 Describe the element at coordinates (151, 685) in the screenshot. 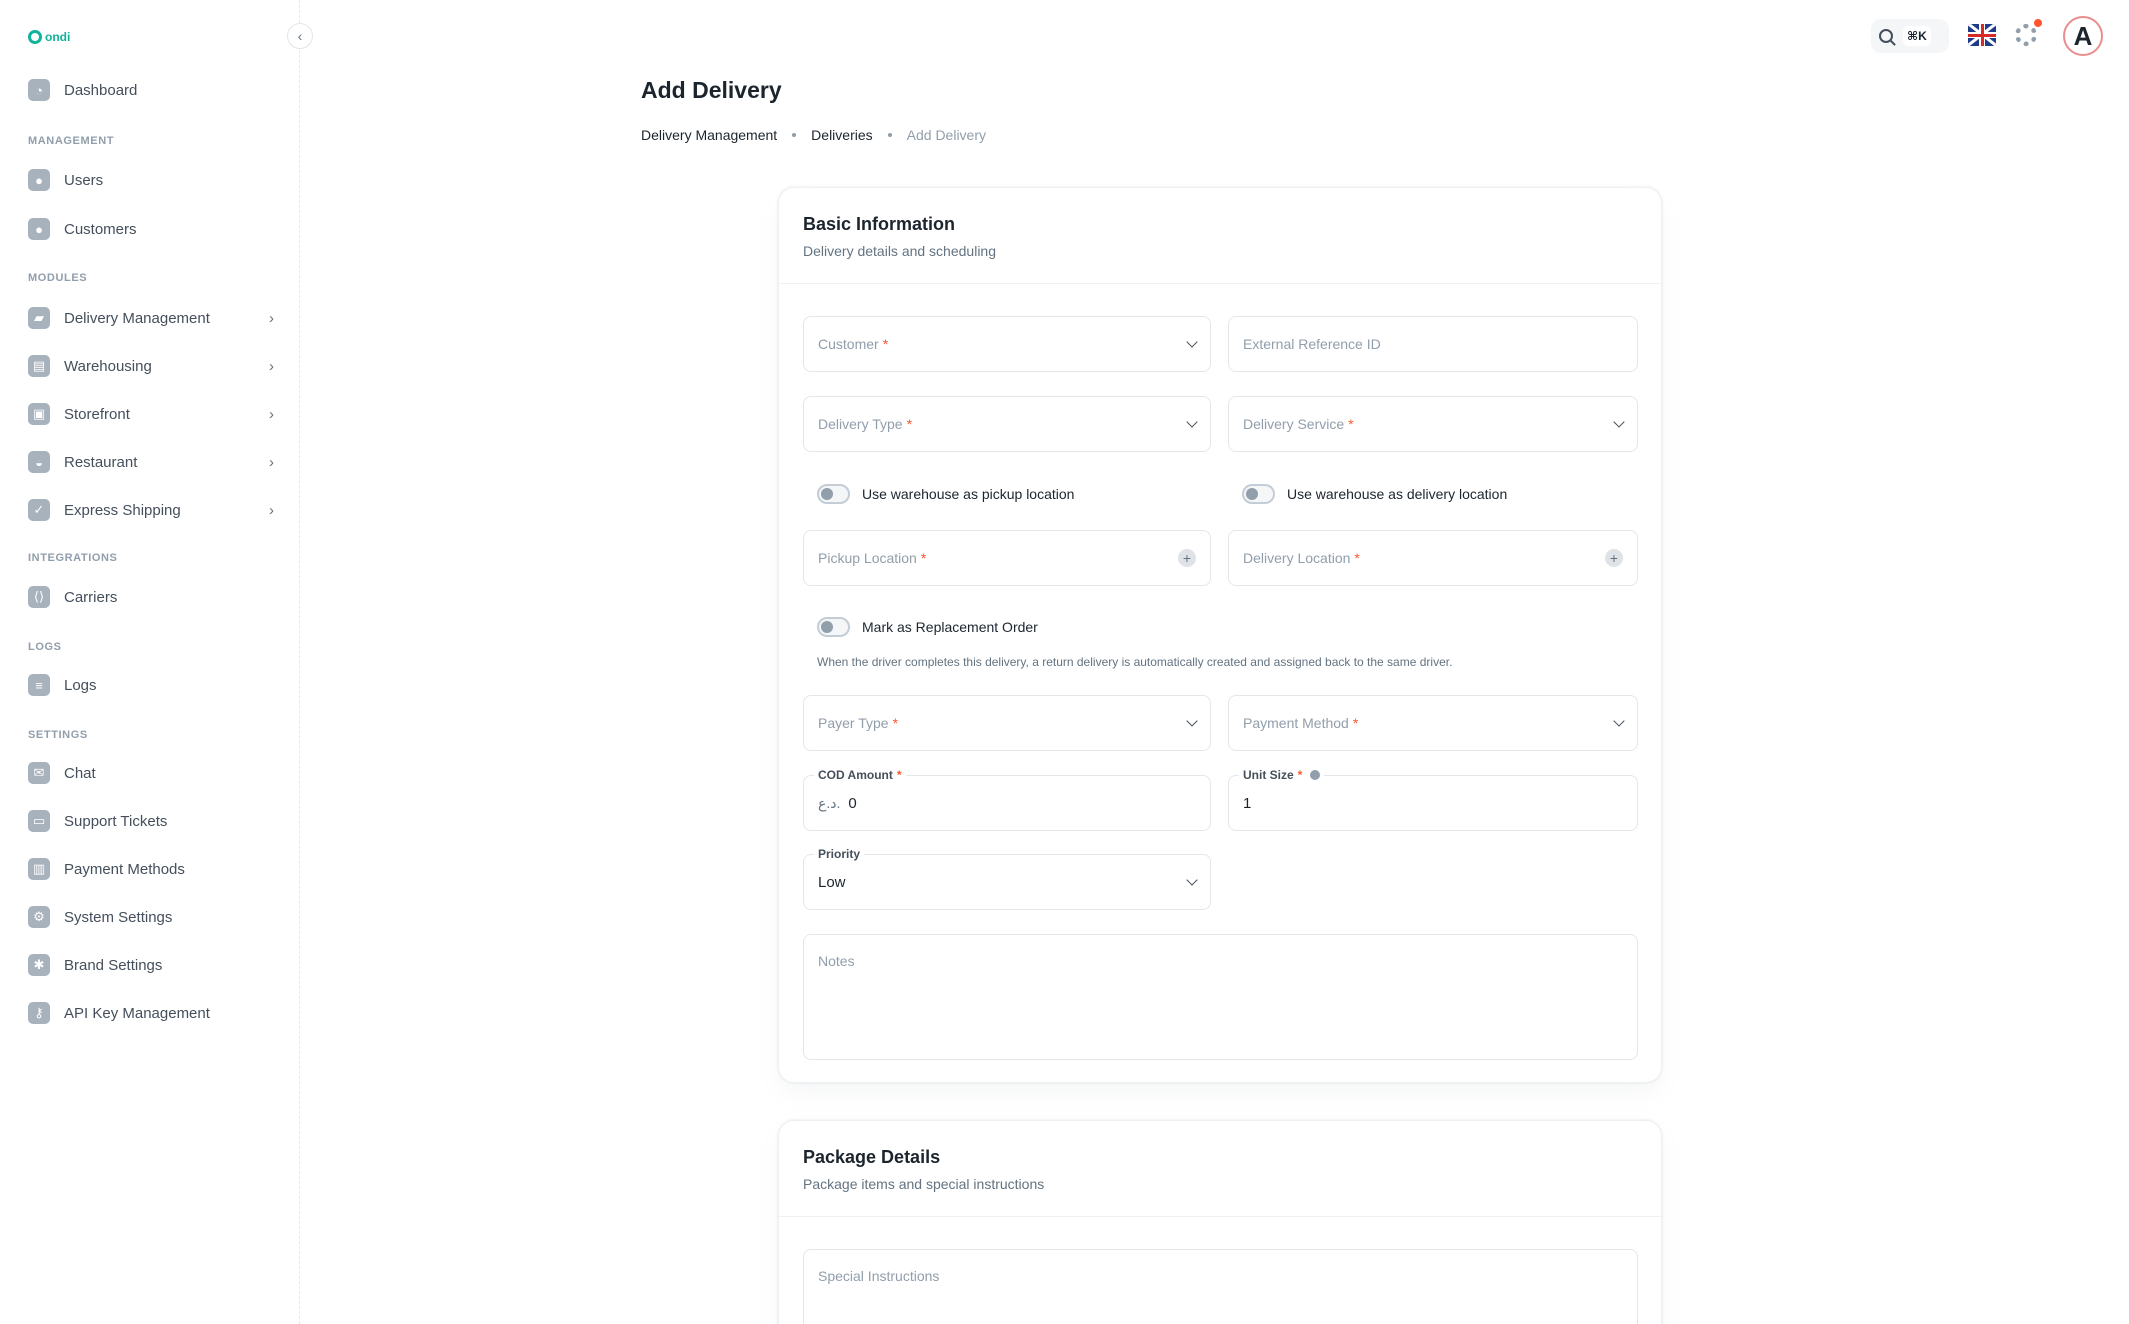

I see `sidebar-item-logs: ≡ Logs` at that location.